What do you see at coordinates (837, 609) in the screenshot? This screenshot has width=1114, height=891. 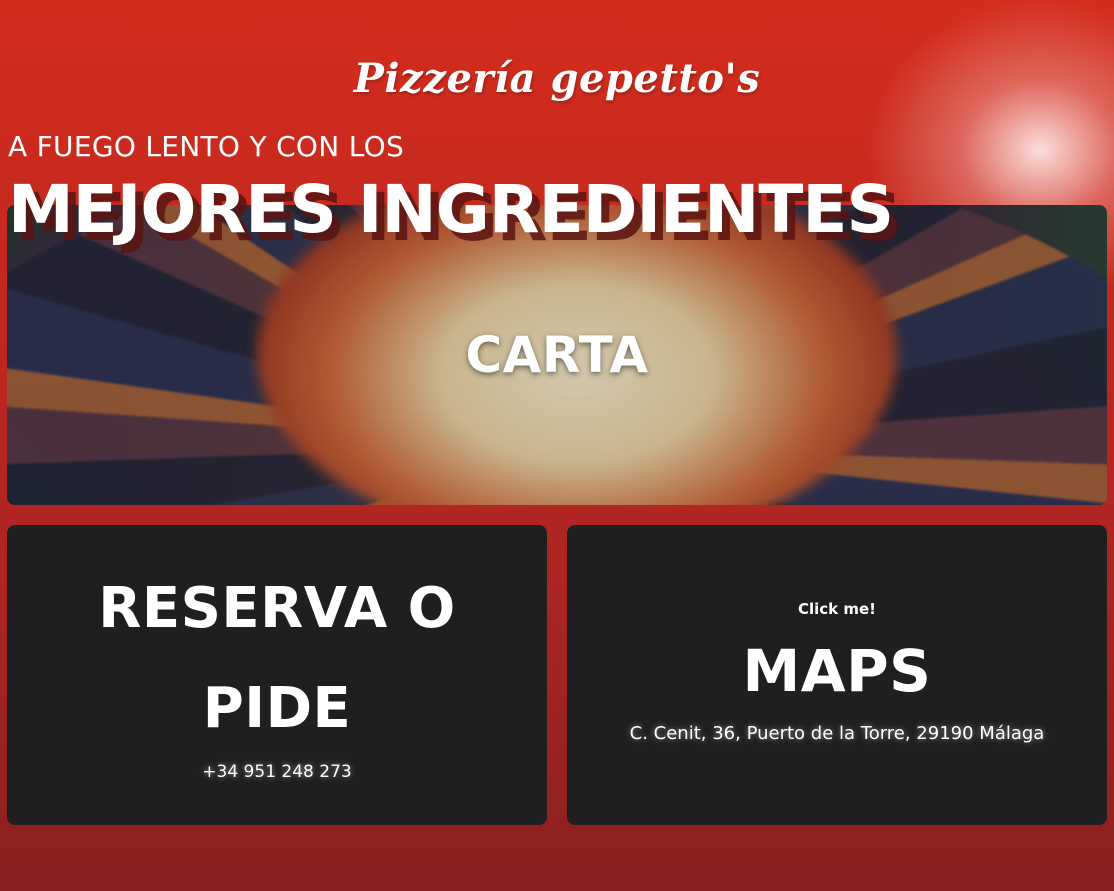 I see `click-hint: Click me!` at bounding box center [837, 609].